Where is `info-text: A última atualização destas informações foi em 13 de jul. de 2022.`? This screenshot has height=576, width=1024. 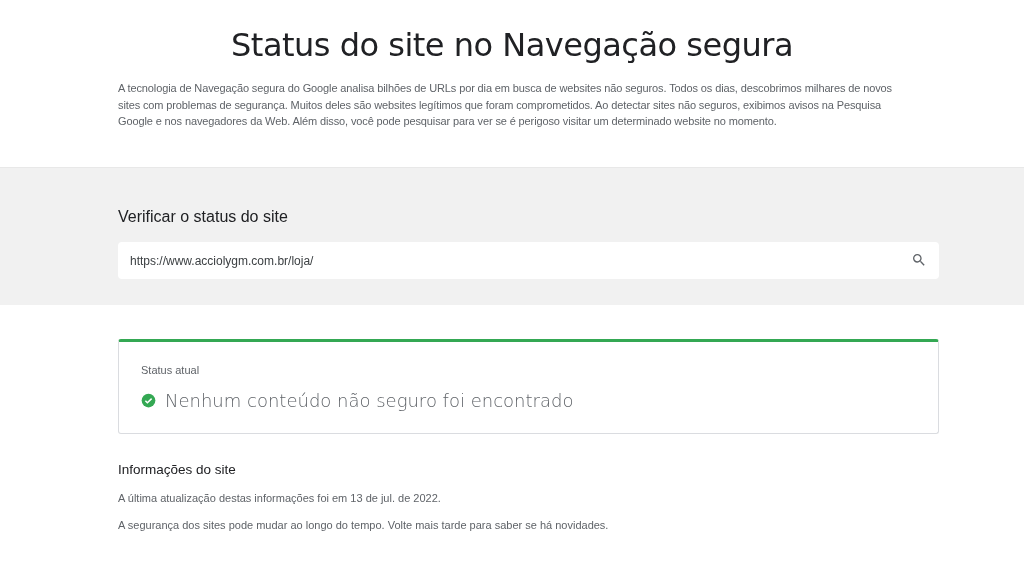
info-text: A última atualização destas informações foi em 13 de jul. de 2022. is located at coordinates (280, 498).